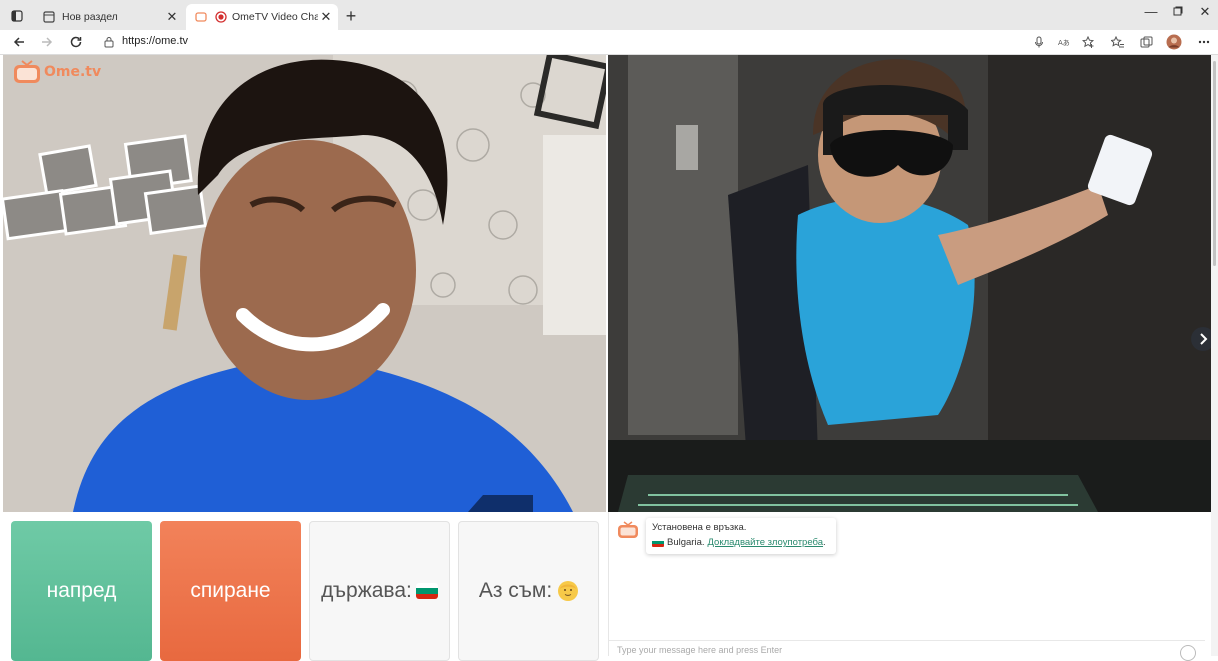 The height and width of the screenshot is (661, 1218). Describe the element at coordinates (1151, 11) in the screenshot. I see `minimize-icon: —` at that location.